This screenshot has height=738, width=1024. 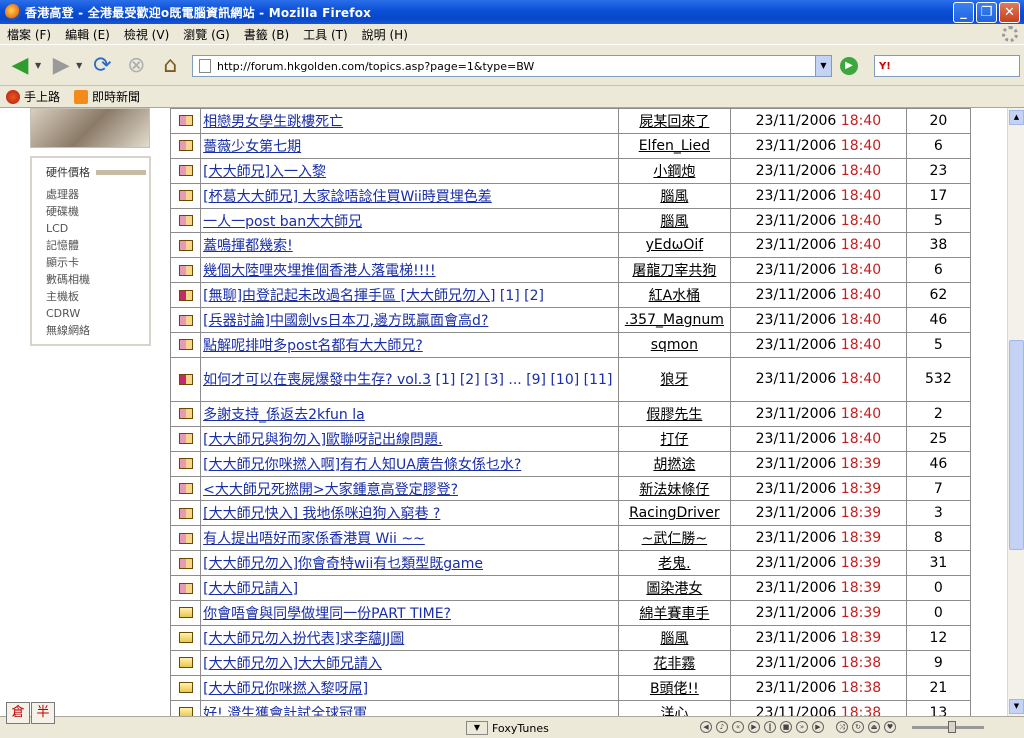 What do you see at coordinates (842, 727) in the screenshot?
I see `player-shuffle-icon: ⤨` at bounding box center [842, 727].